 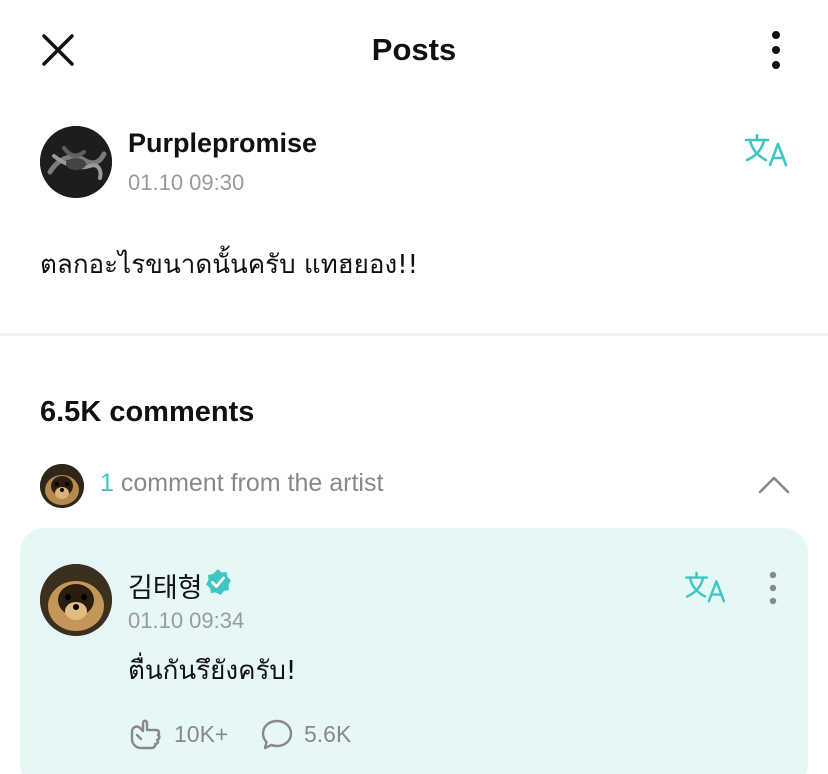 What do you see at coordinates (414, 334) in the screenshot?
I see `section-divider` at bounding box center [414, 334].